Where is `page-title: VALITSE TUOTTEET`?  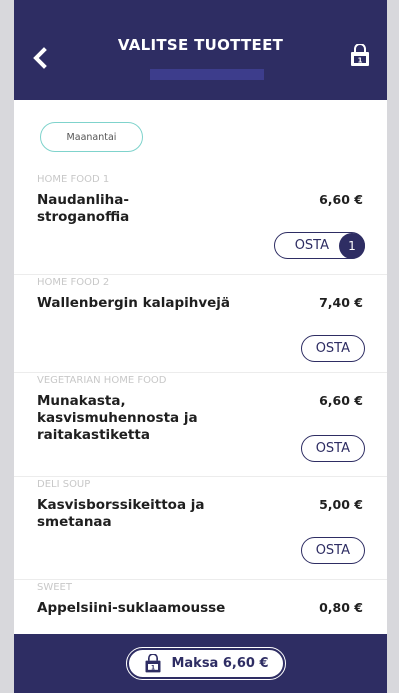
page-title: VALITSE TUOTTEET is located at coordinates (200, 45).